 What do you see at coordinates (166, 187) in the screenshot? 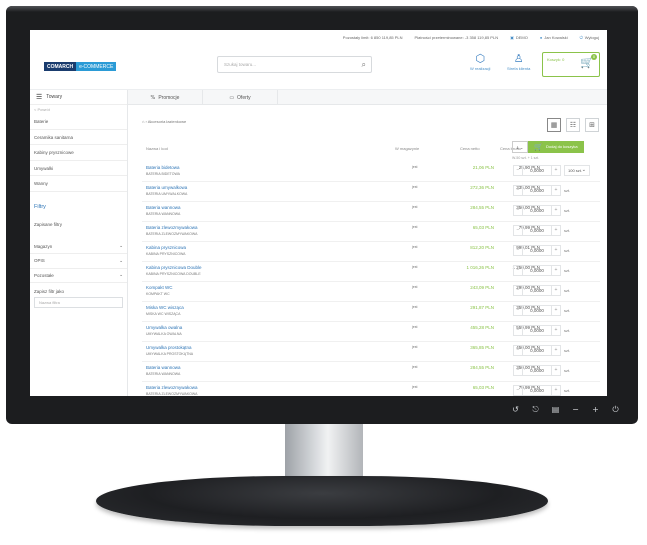
I see `product-name: Bateria umywalkowa` at bounding box center [166, 187].